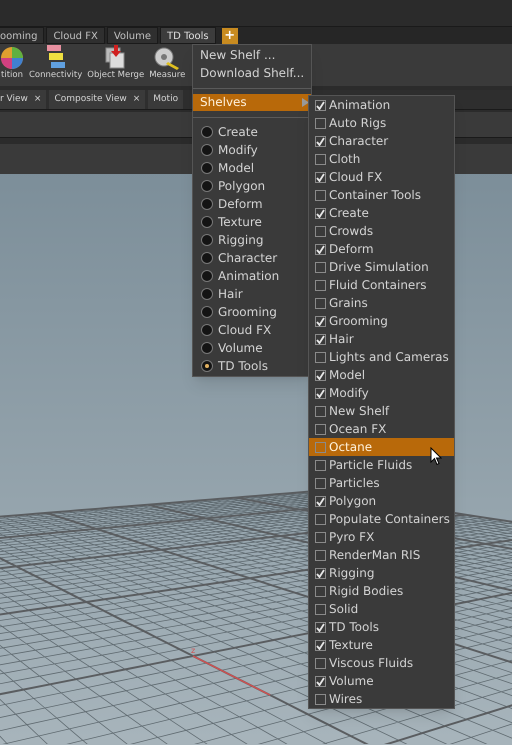 Image resolution: width=512 pixels, height=745 pixels. What do you see at coordinates (381, 483) in the screenshot?
I see `checkbox-menu-item: Particles` at bounding box center [381, 483].